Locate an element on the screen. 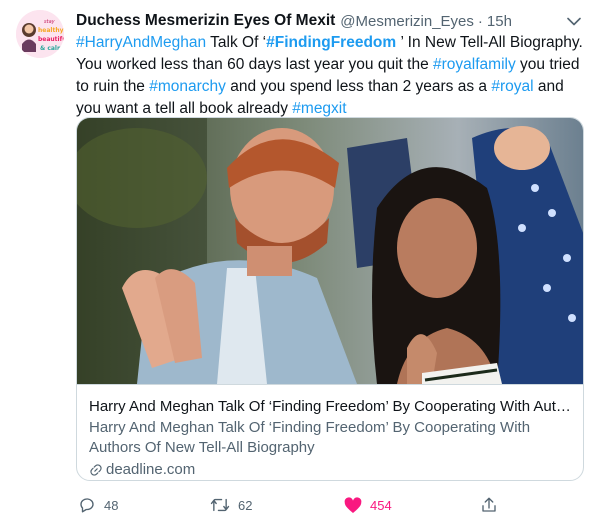  share-button is located at coordinates (489, 505).